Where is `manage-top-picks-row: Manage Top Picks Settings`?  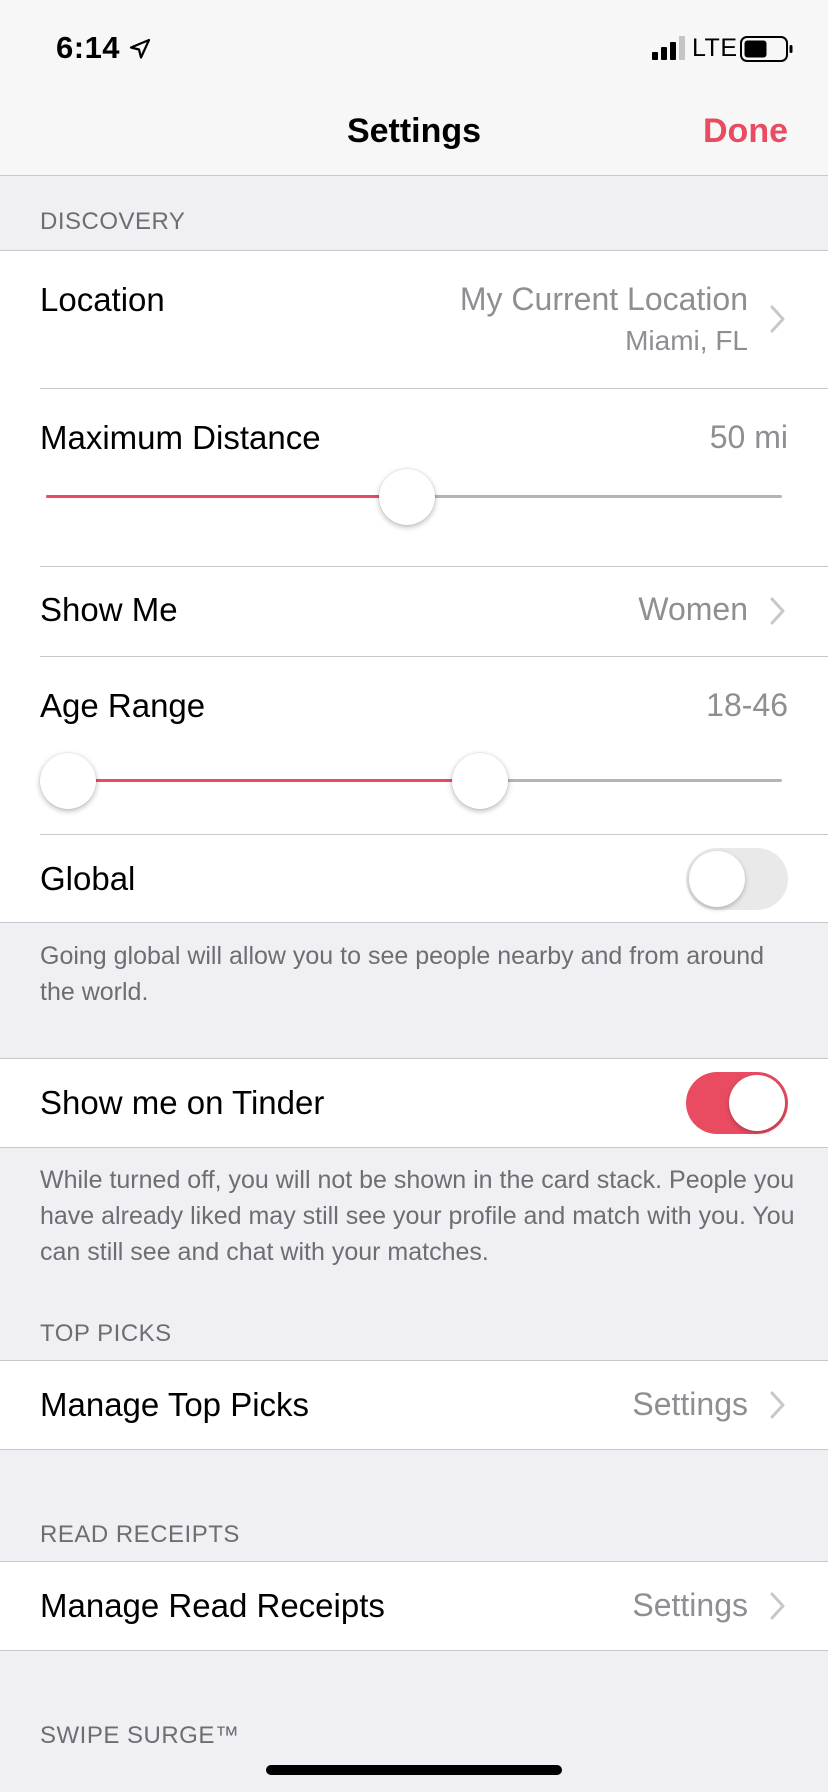 manage-top-picks-row: Manage Top Picks Settings is located at coordinates (414, 1405).